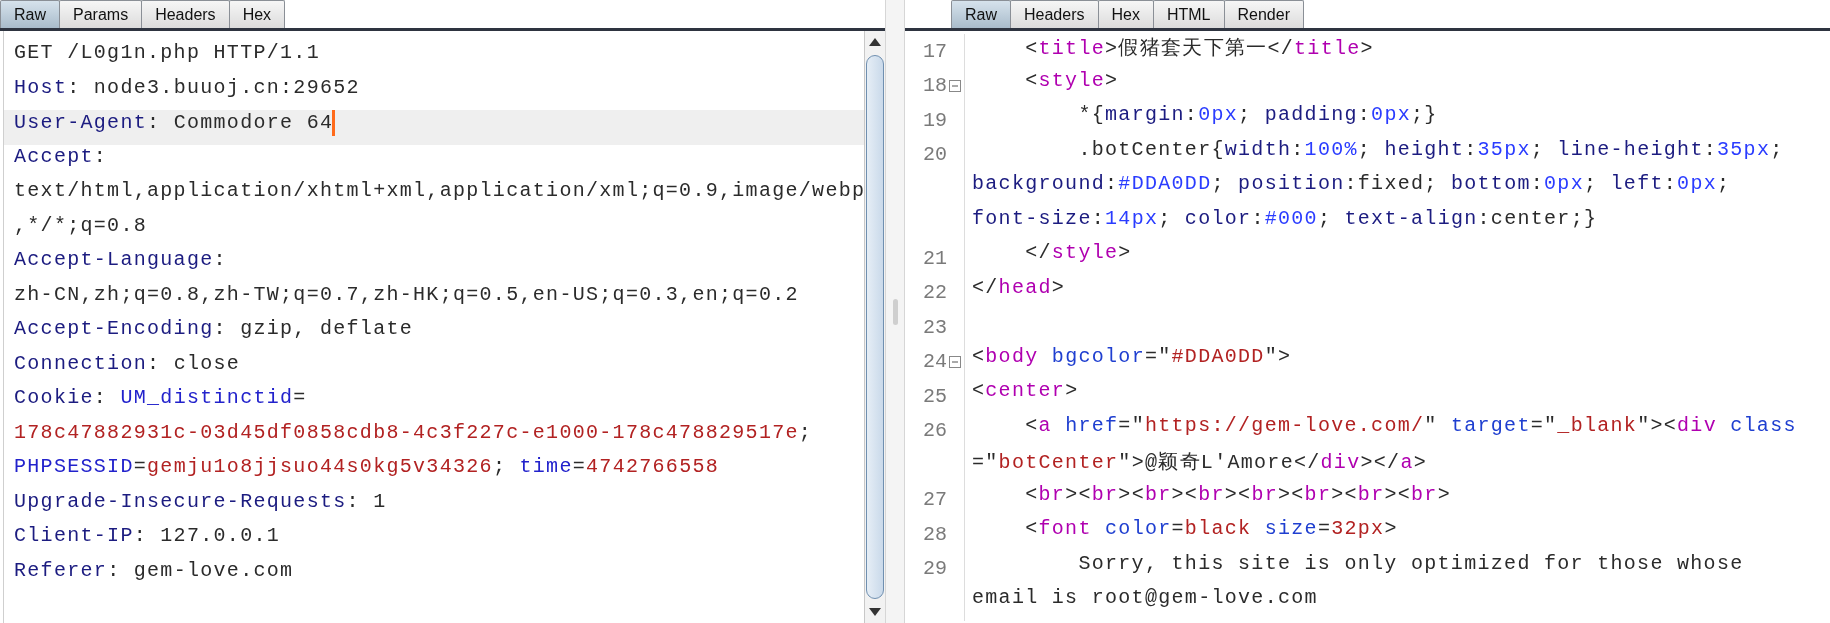  Describe the element at coordinates (935, 51) in the screenshot. I see `line-number: 17` at that location.